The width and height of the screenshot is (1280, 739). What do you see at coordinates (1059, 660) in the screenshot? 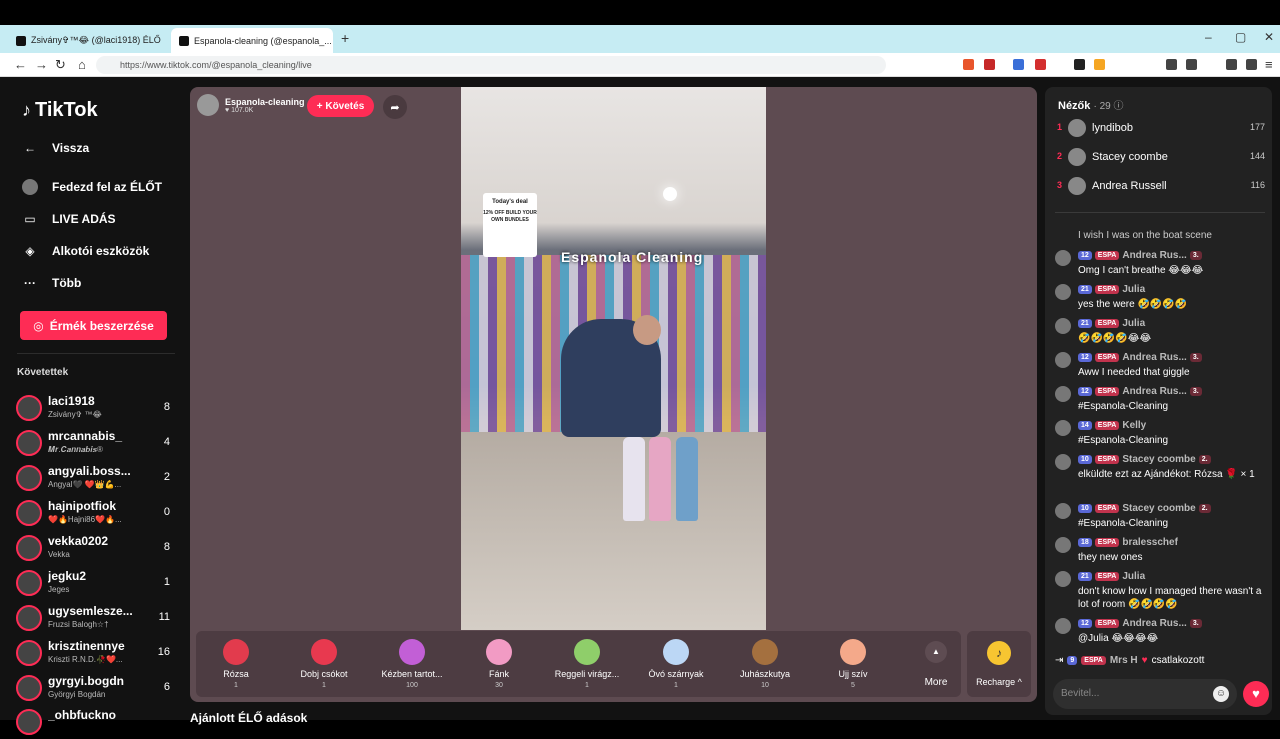
I see `enter-icon: ⇥` at bounding box center [1059, 660].